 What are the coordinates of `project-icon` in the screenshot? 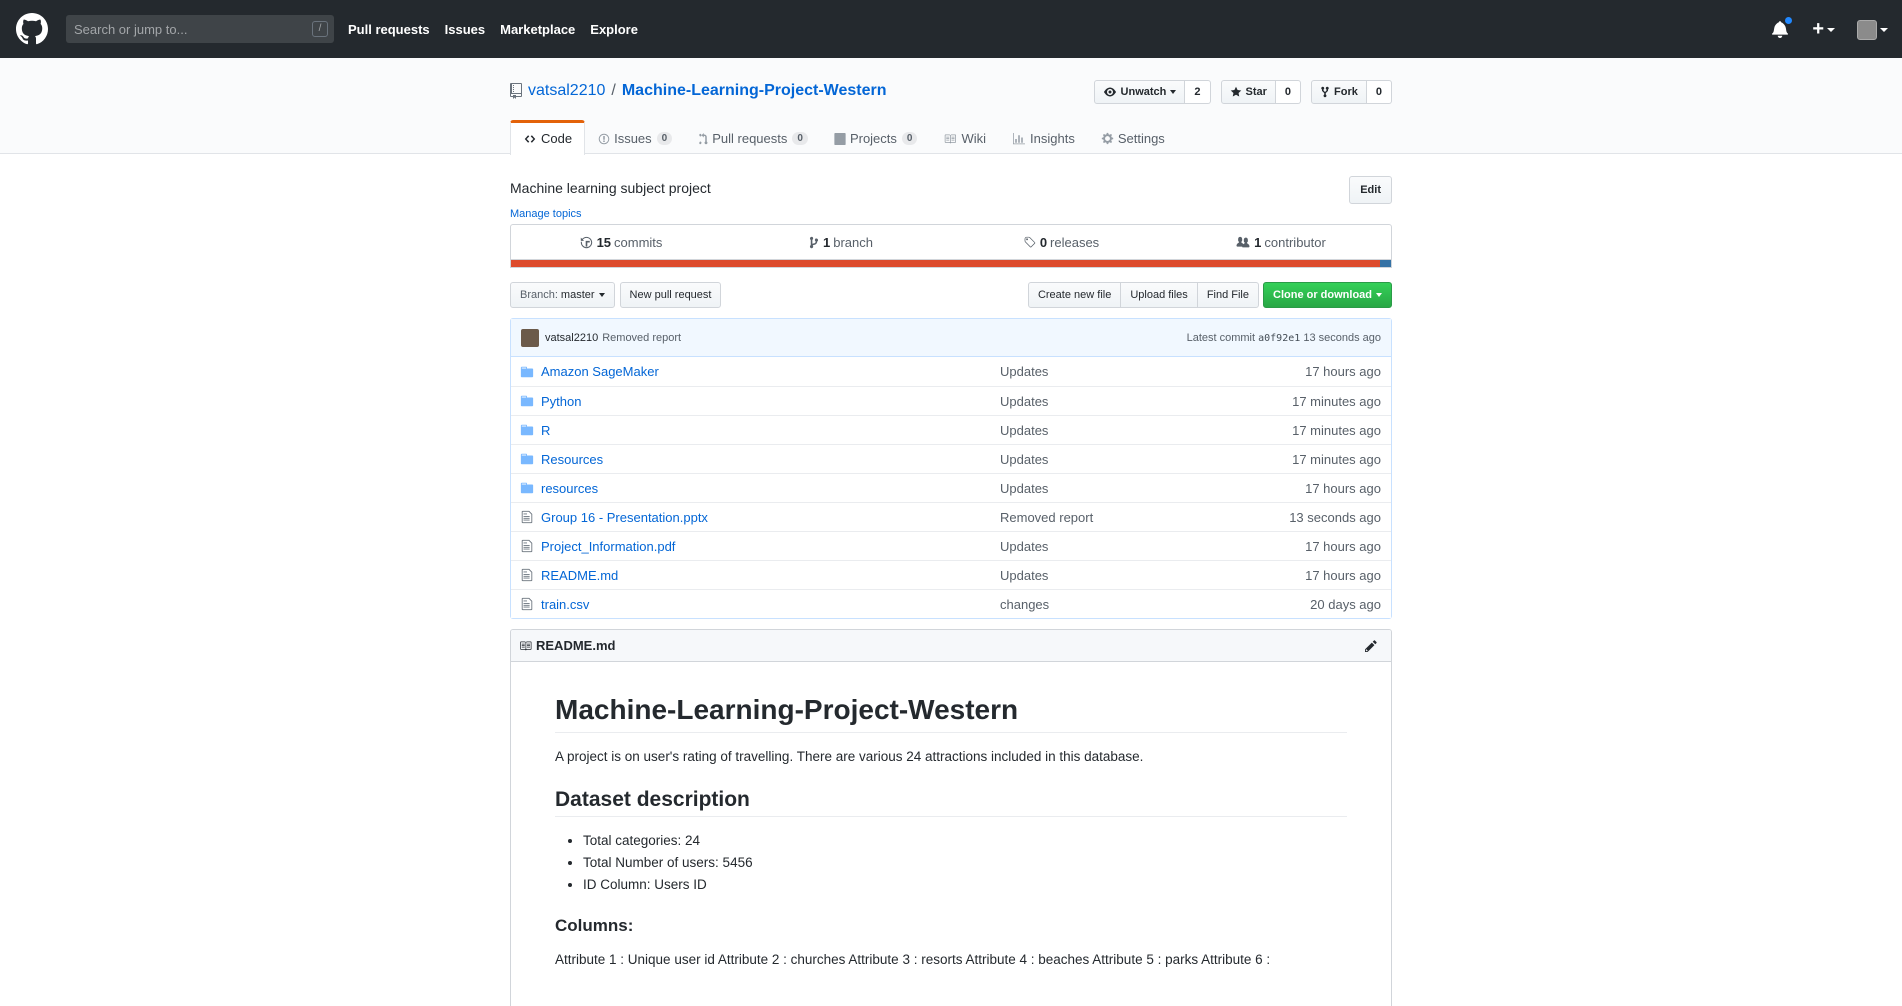 It's located at (840, 138).